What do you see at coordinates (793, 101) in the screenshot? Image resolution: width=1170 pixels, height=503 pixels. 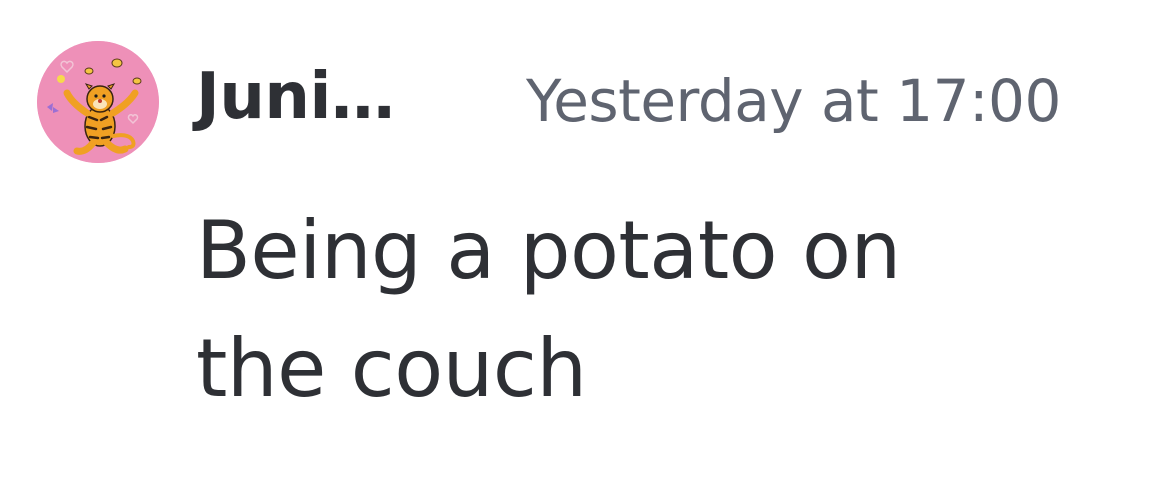 I see `message-timestamp: Yesterday at 17:00` at bounding box center [793, 101].